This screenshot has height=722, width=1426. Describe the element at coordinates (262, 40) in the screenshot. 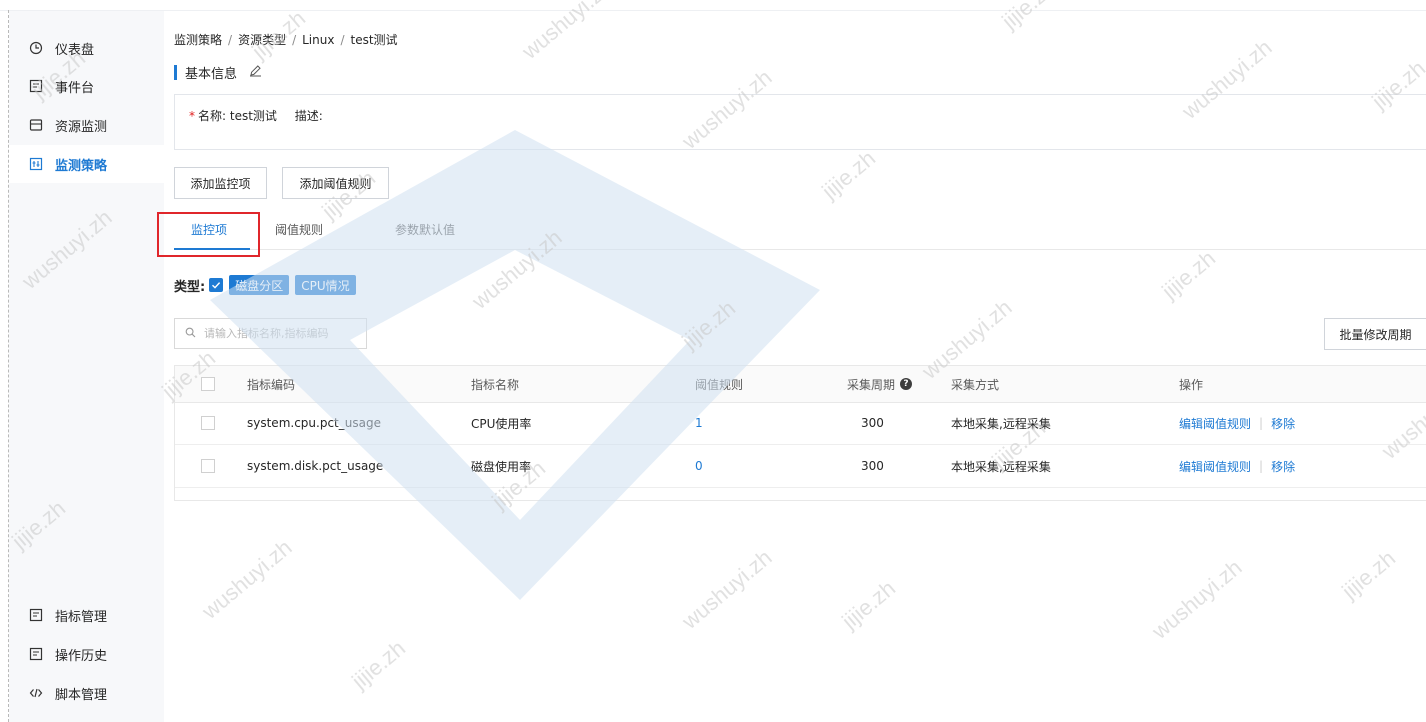

I see `breadcrumb-item: 资源类型` at that location.